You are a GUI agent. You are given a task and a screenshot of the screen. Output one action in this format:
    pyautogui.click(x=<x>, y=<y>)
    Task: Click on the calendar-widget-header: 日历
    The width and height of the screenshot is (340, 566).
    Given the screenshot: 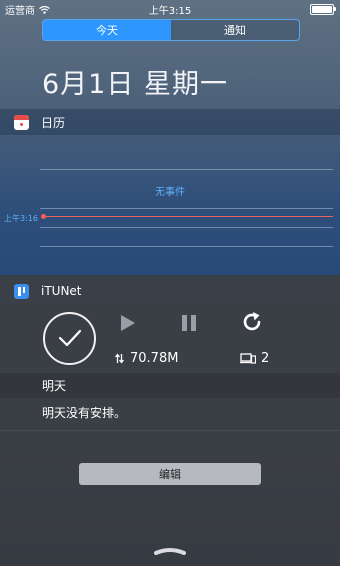 What is the action you would take?
    pyautogui.click(x=170, y=122)
    